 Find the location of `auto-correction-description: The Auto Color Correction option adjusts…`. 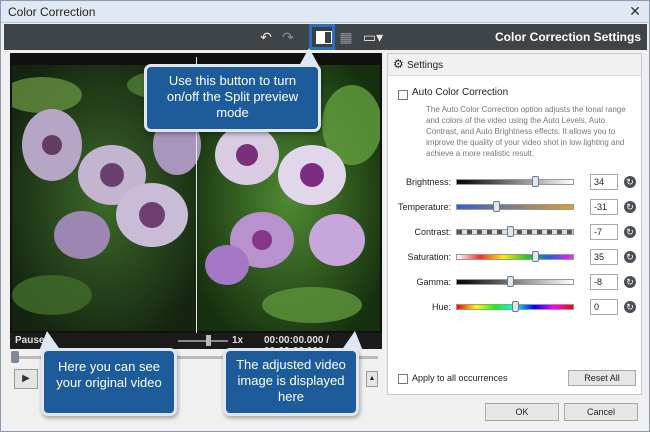

auto-correction-description: The Auto Color Correction option adjusts… is located at coordinates (526, 131).